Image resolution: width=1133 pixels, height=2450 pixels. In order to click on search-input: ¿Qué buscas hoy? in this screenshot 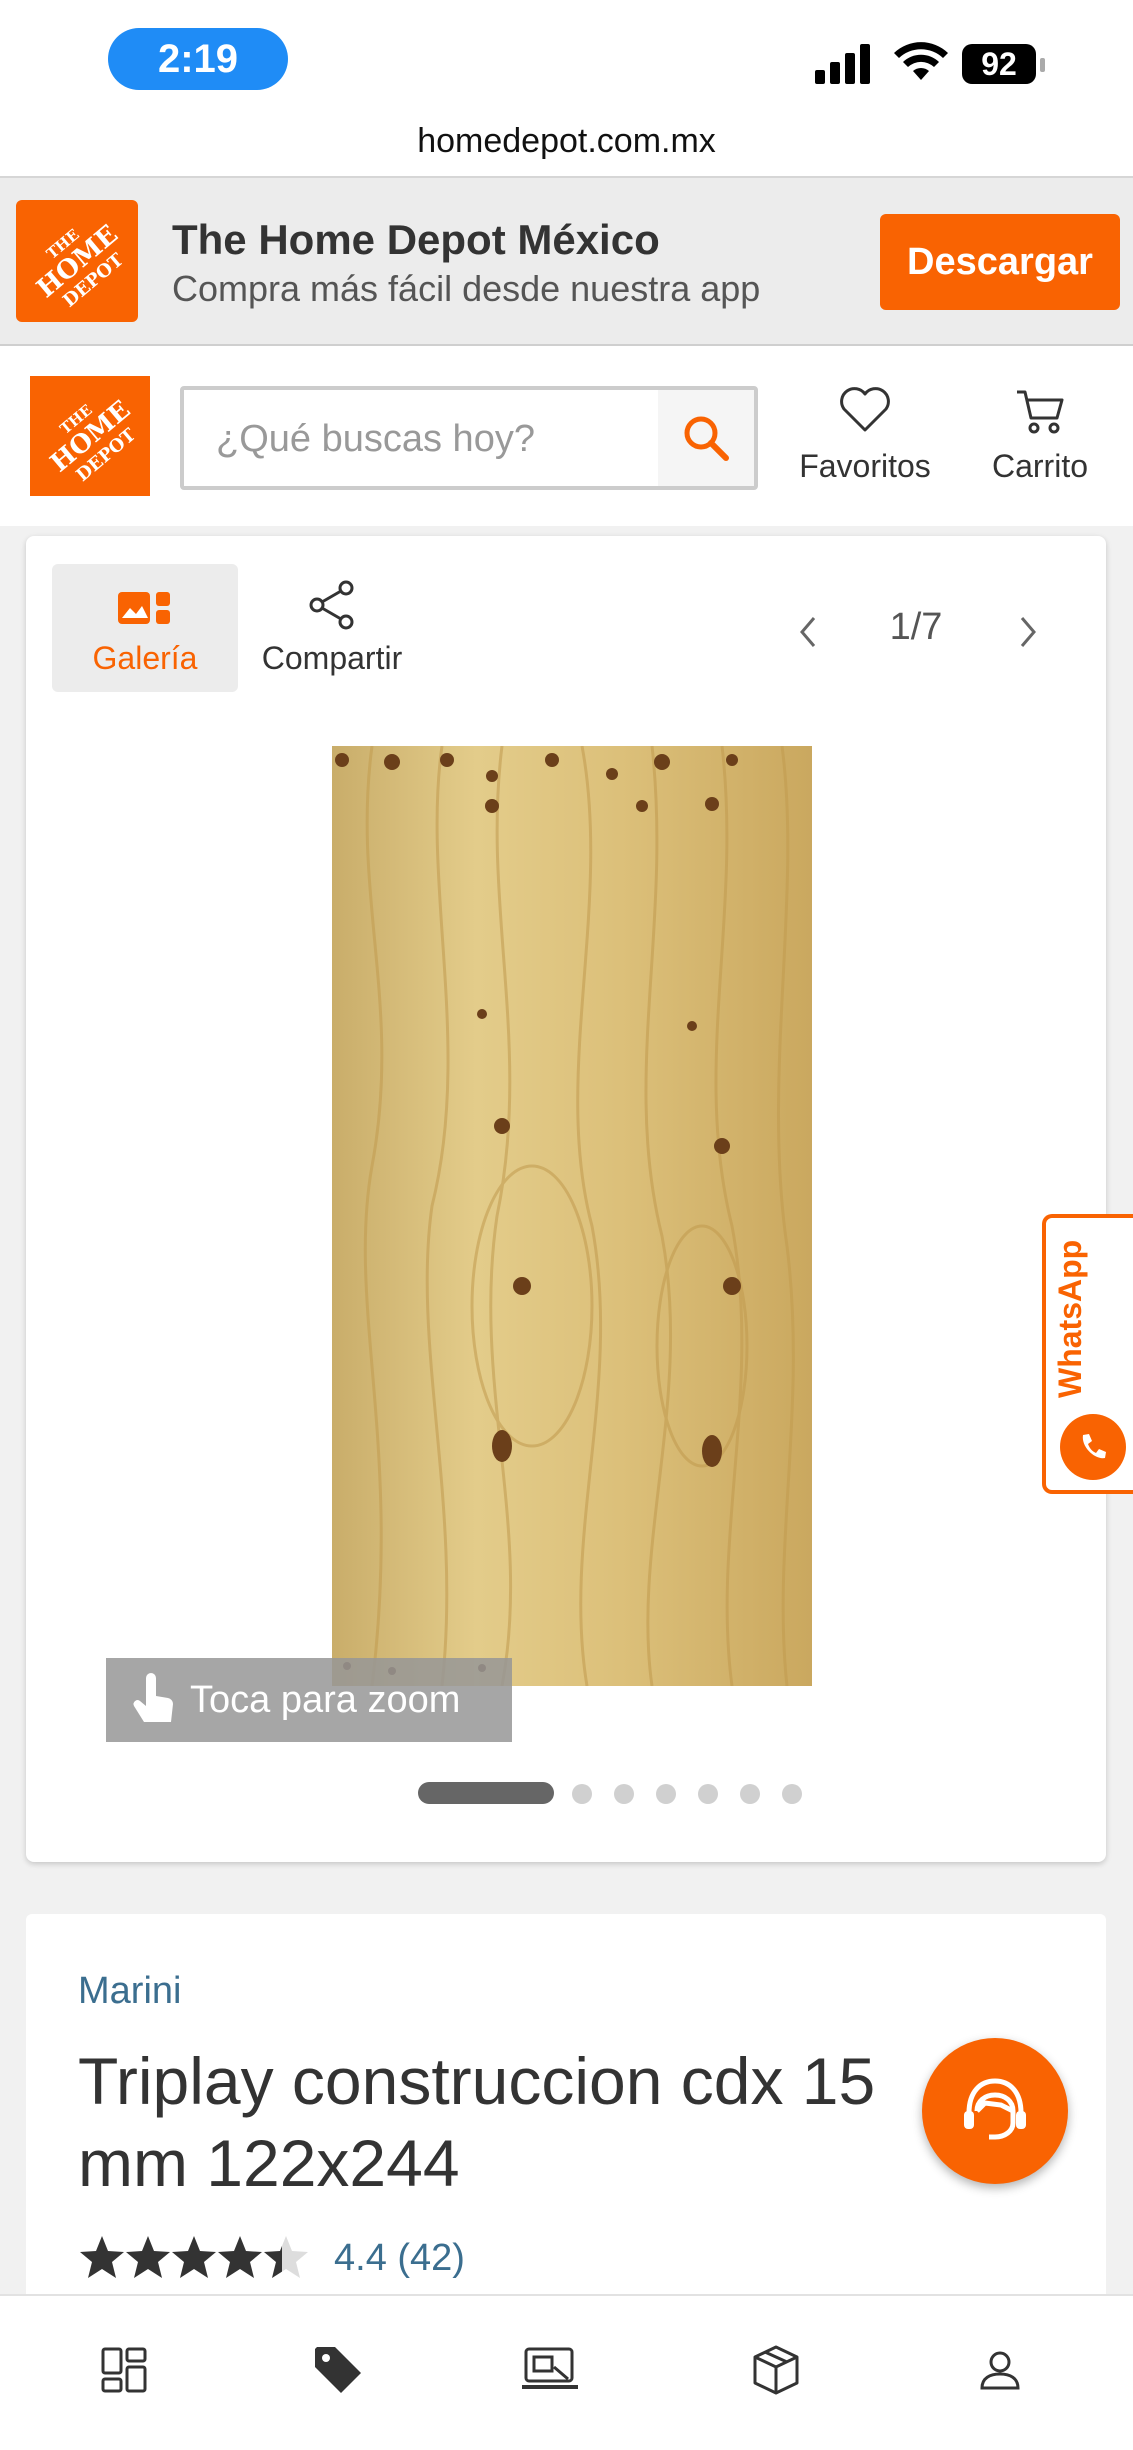, I will do `click(469, 438)`.